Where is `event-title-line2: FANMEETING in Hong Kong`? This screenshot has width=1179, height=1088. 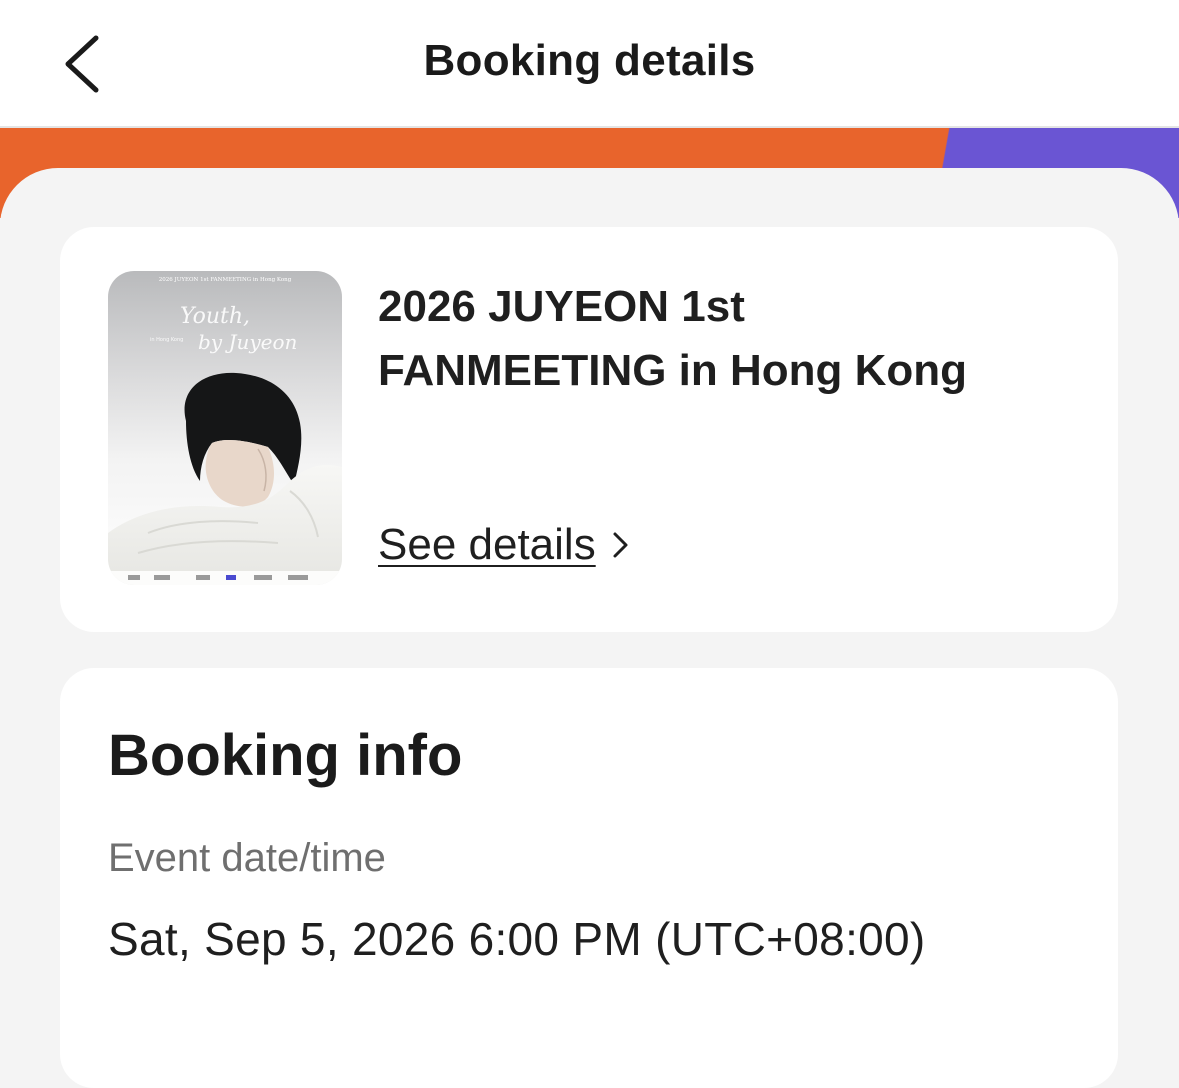 event-title-line2: FANMEETING in Hong Kong is located at coordinates (673, 370).